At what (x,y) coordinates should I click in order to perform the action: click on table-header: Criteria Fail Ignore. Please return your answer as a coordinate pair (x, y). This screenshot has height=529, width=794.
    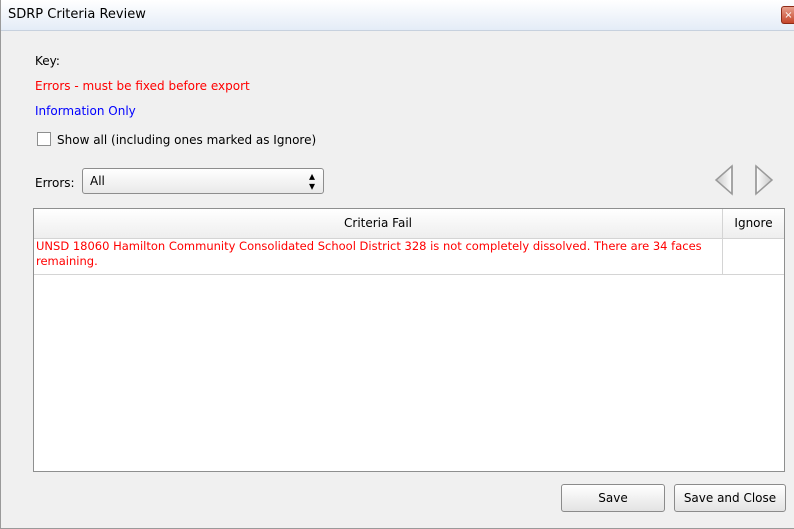
    Looking at the image, I should click on (409, 224).